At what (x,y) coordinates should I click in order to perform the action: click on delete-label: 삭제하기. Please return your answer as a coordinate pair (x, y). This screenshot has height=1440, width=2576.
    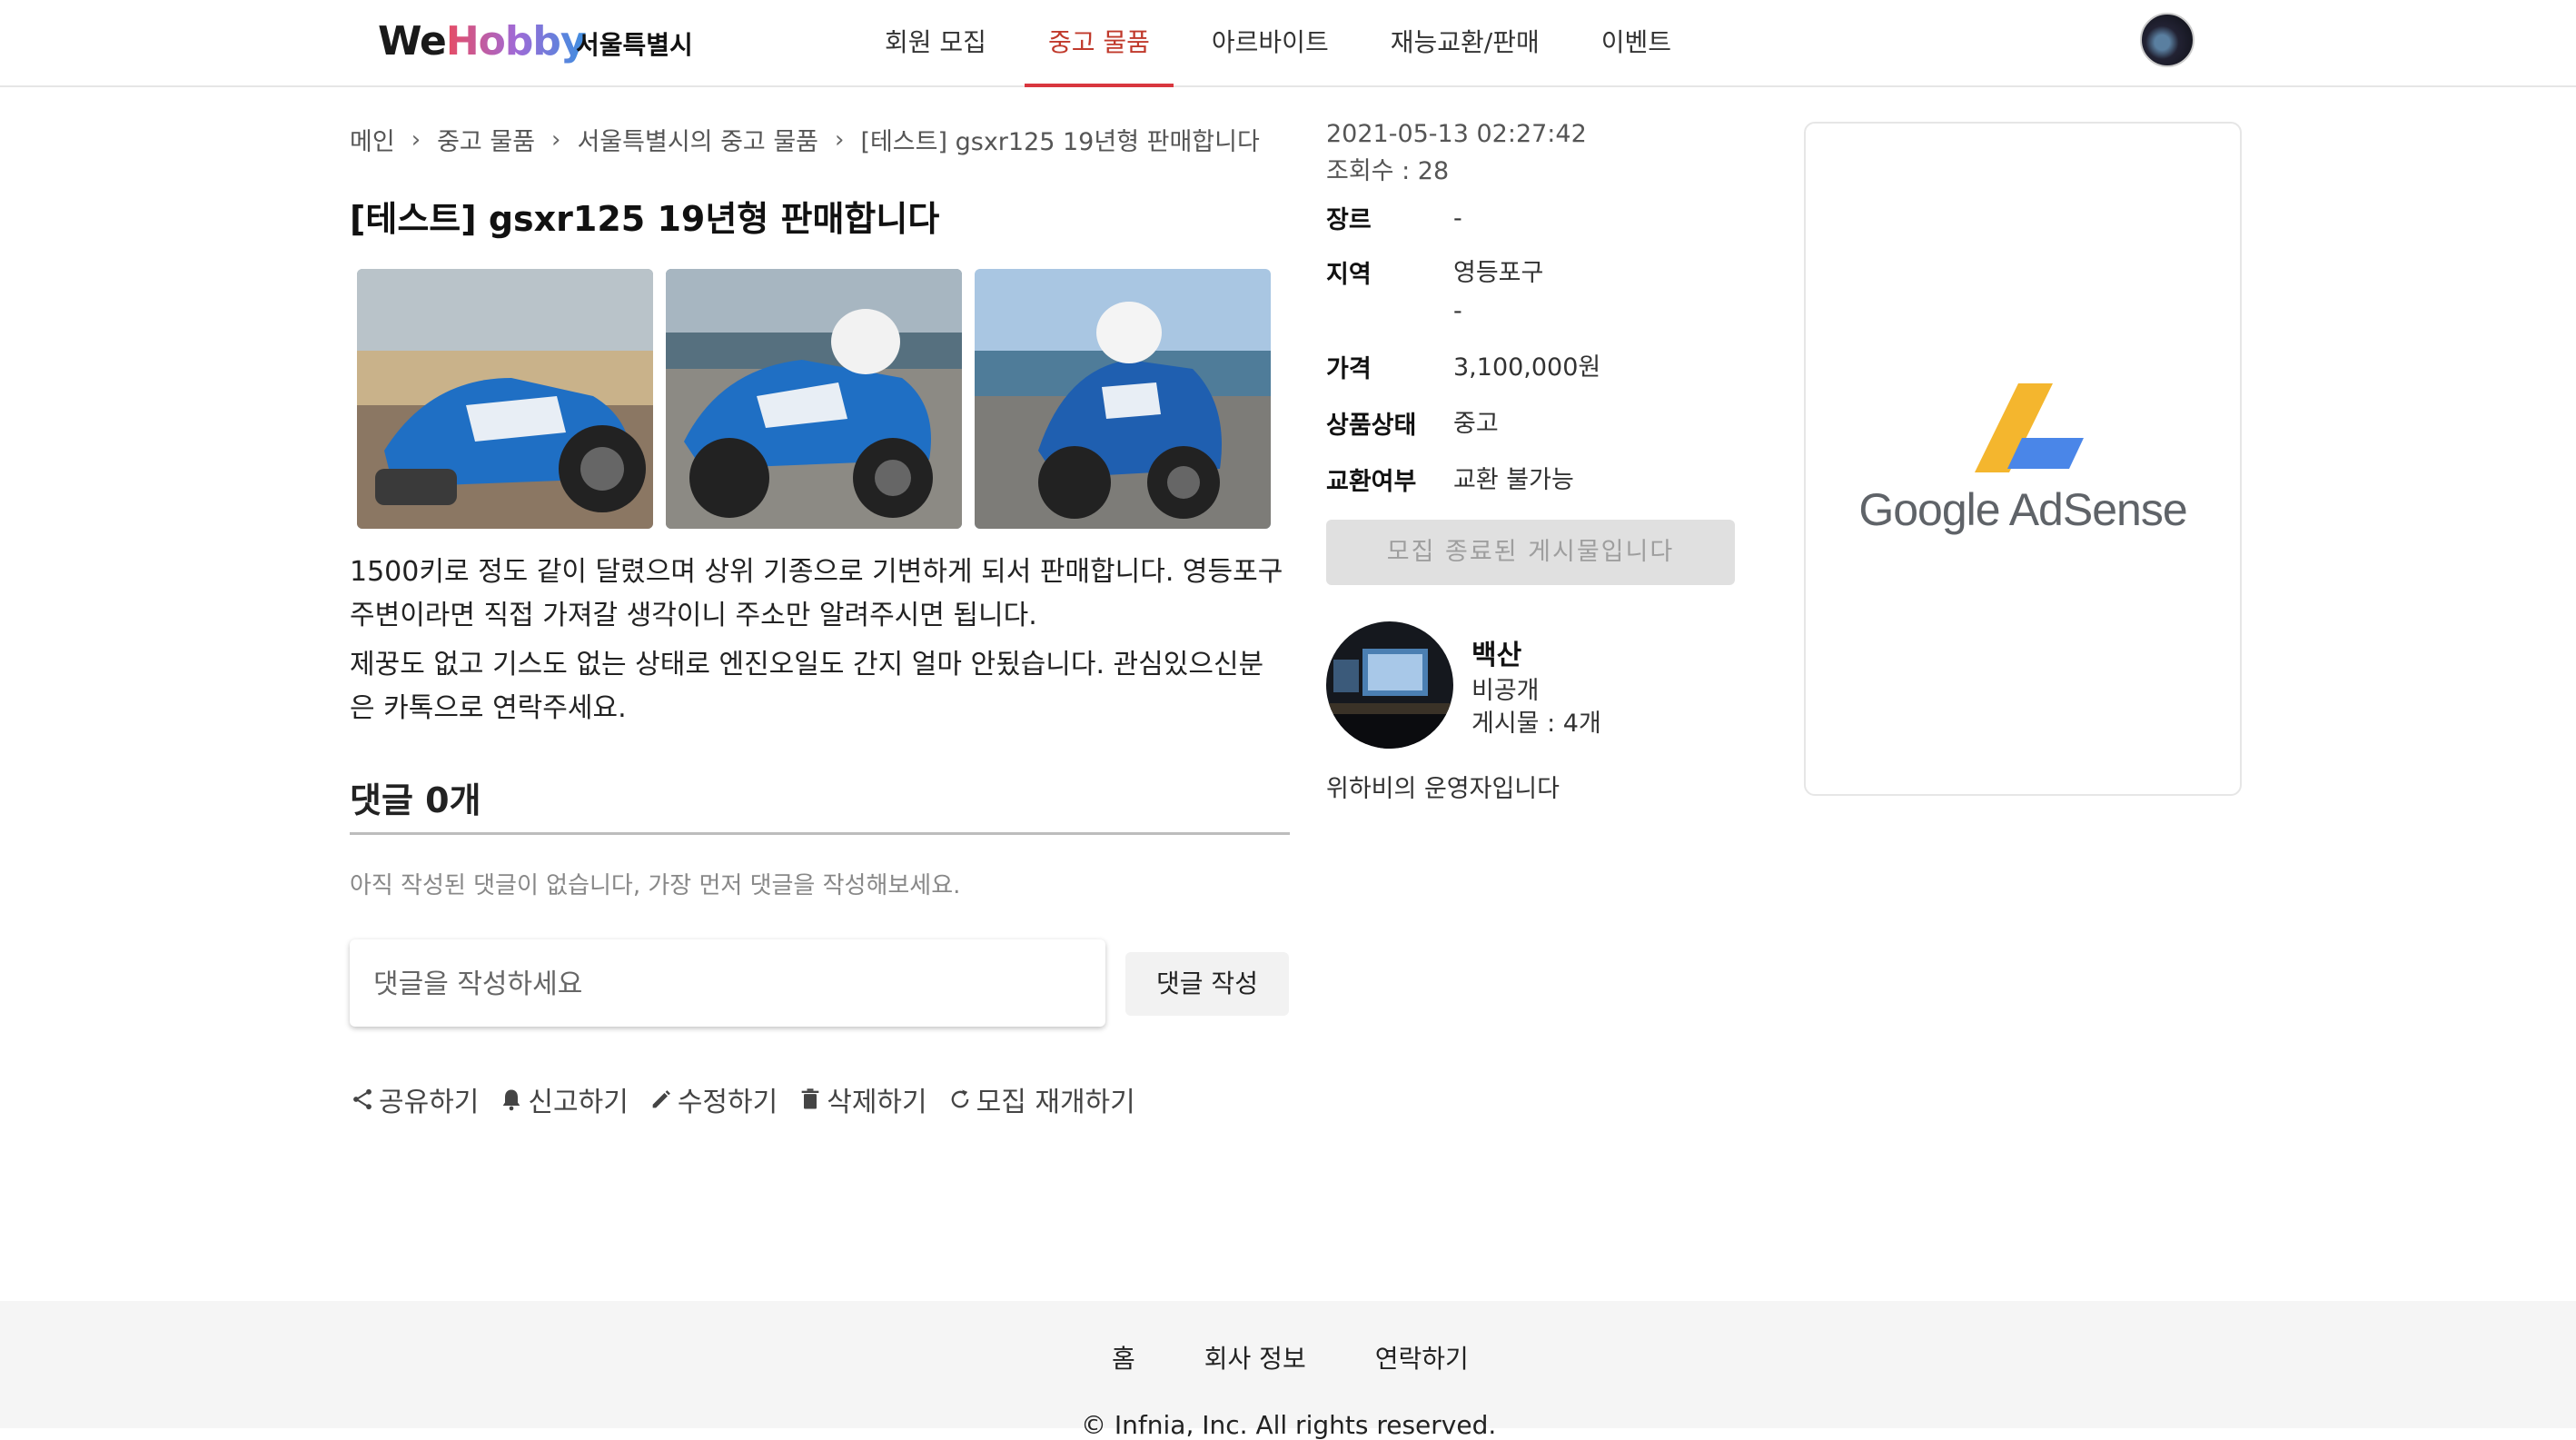
    Looking at the image, I should click on (877, 1102).